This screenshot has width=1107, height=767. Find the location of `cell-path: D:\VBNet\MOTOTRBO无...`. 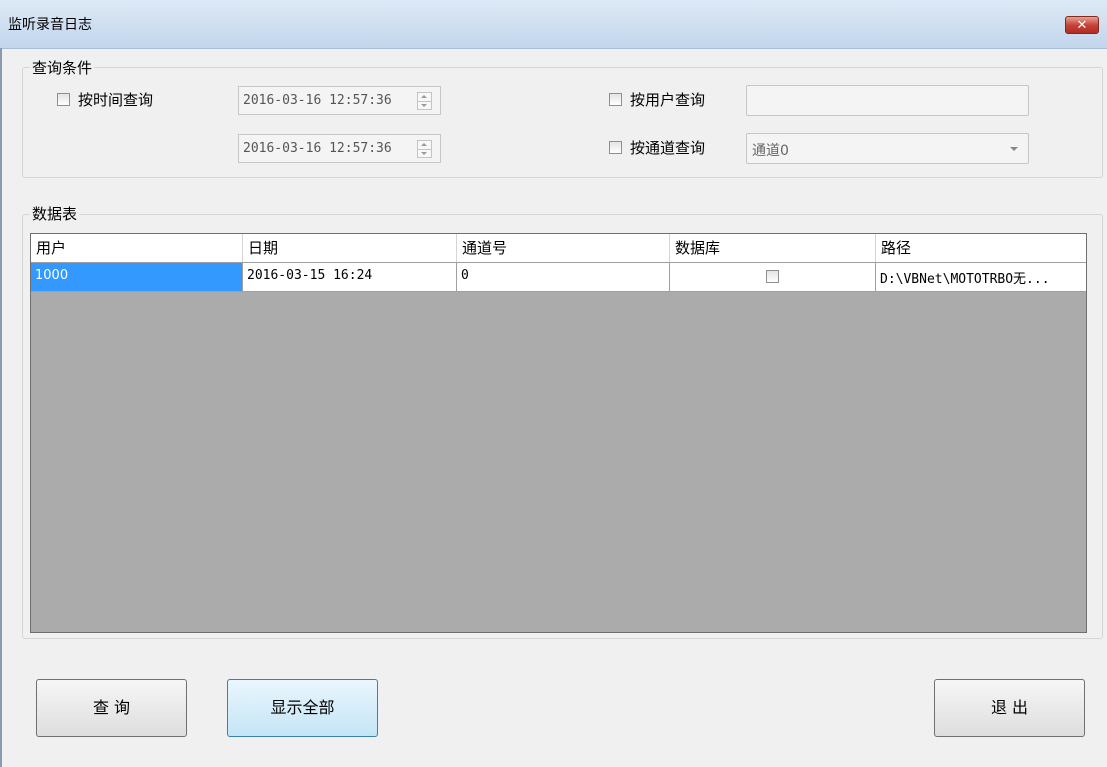

cell-path: D:\VBNet\MOTOTRBO无... is located at coordinates (981, 277).